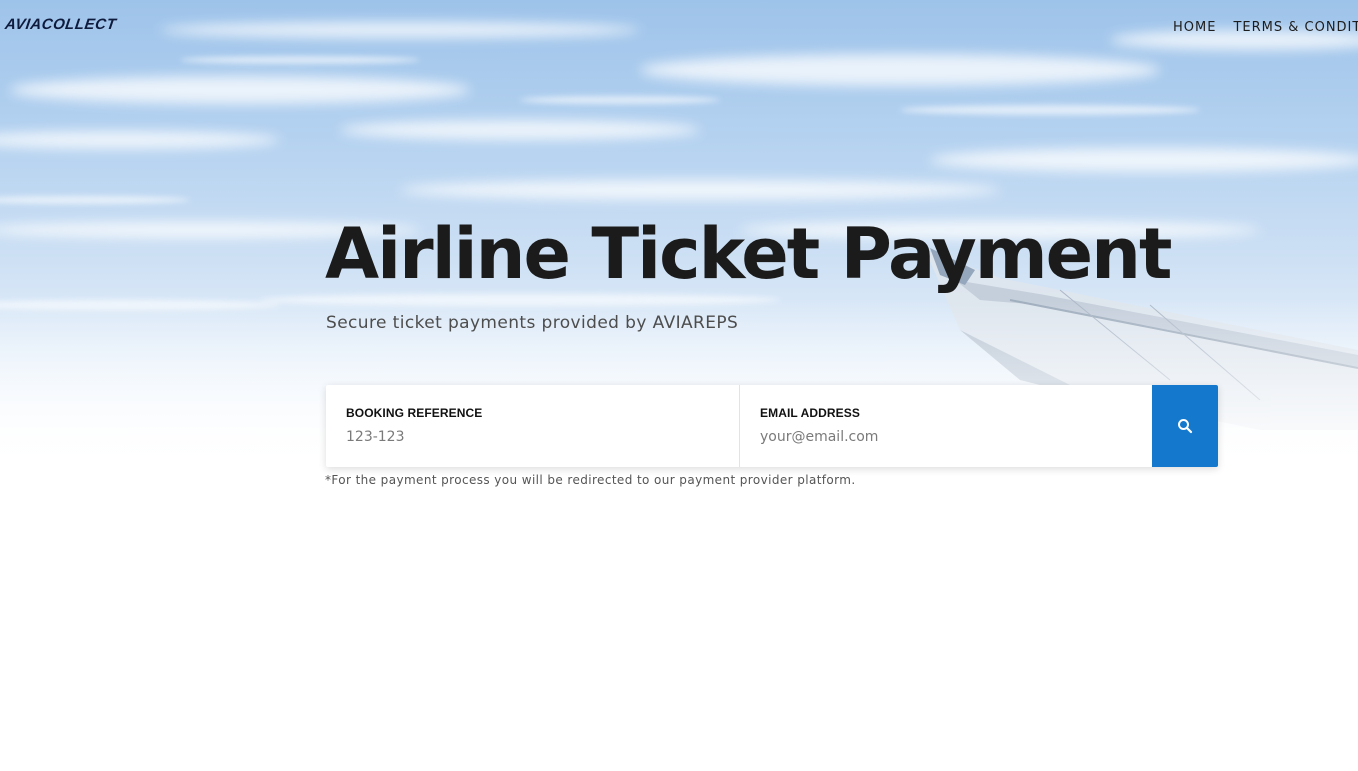  I want to click on booking-reference-label: BOOKING REFERENCE, so click(414, 413).